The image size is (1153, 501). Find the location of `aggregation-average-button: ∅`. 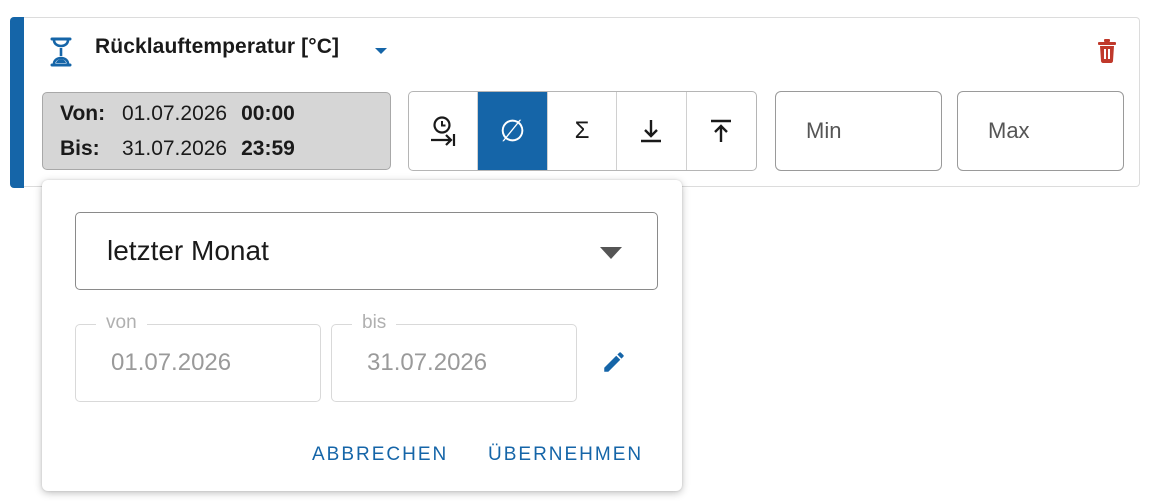

aggregation-average-button: ∅ is located at coordinates (513, 131).